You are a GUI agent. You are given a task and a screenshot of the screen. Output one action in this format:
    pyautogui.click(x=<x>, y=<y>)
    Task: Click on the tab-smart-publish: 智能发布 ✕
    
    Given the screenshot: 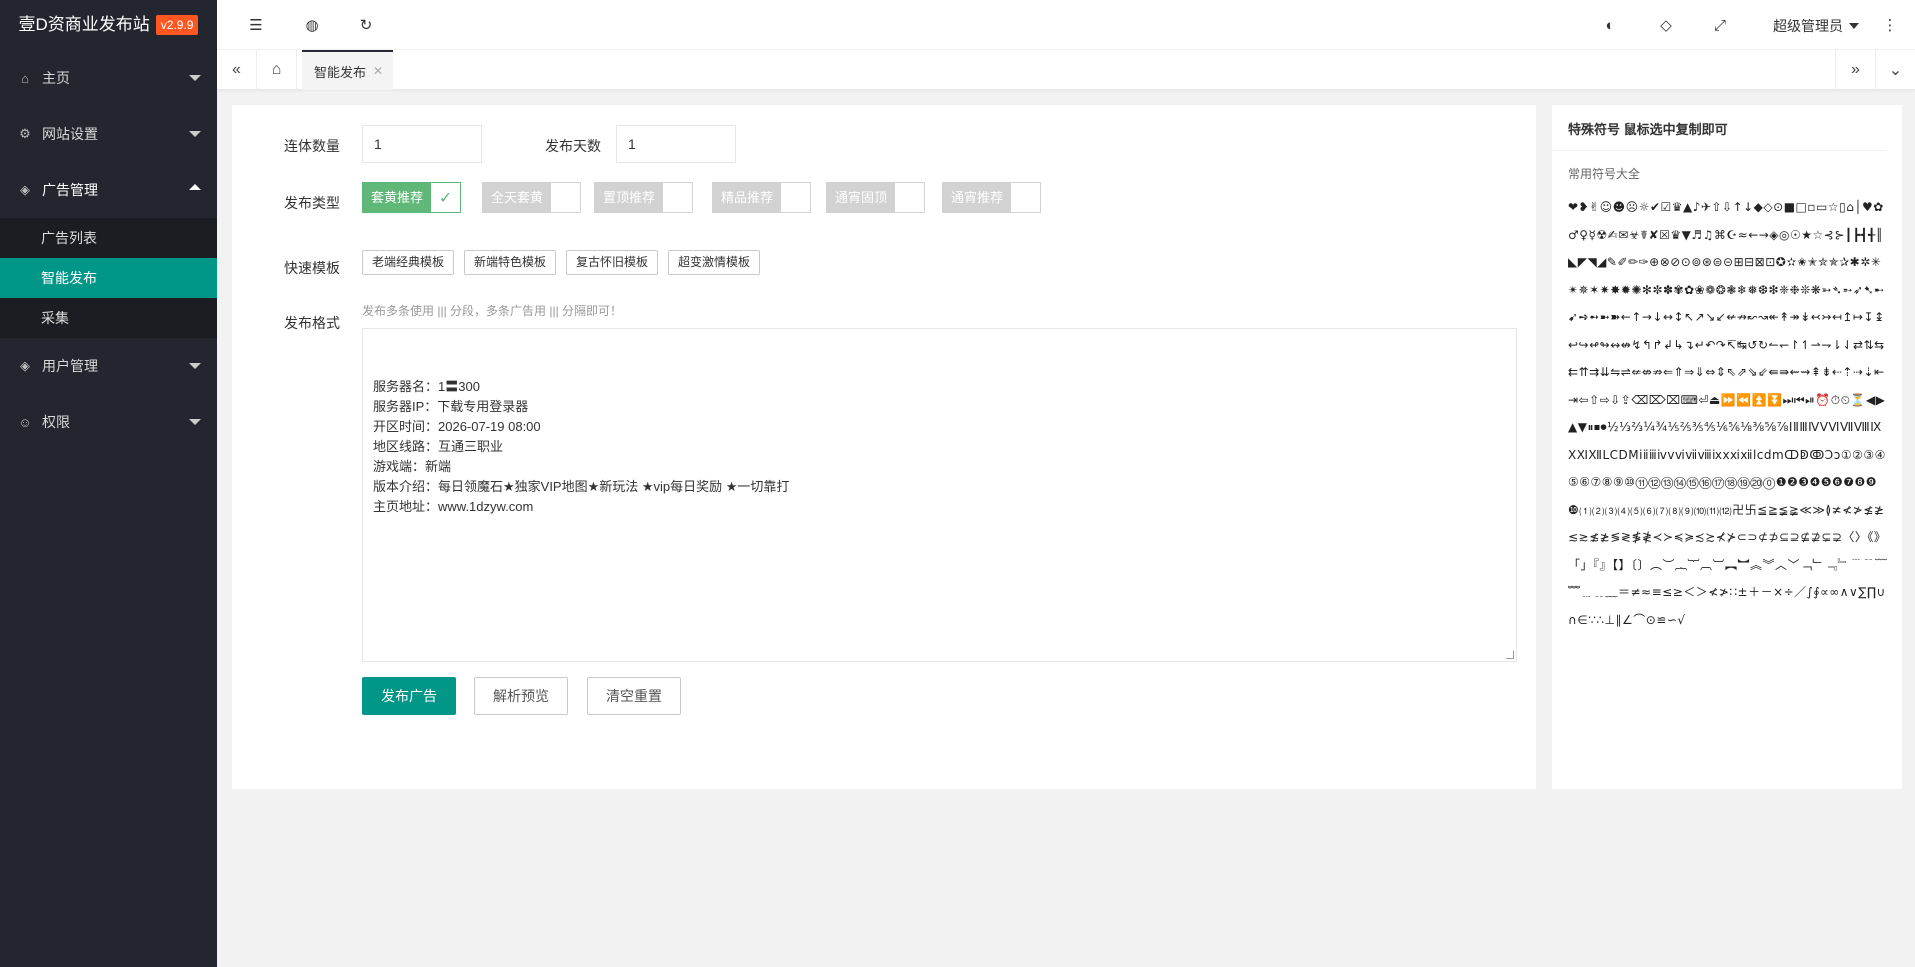 What is the action you would take?
    pyautogui.click(x=347, y=70)
    